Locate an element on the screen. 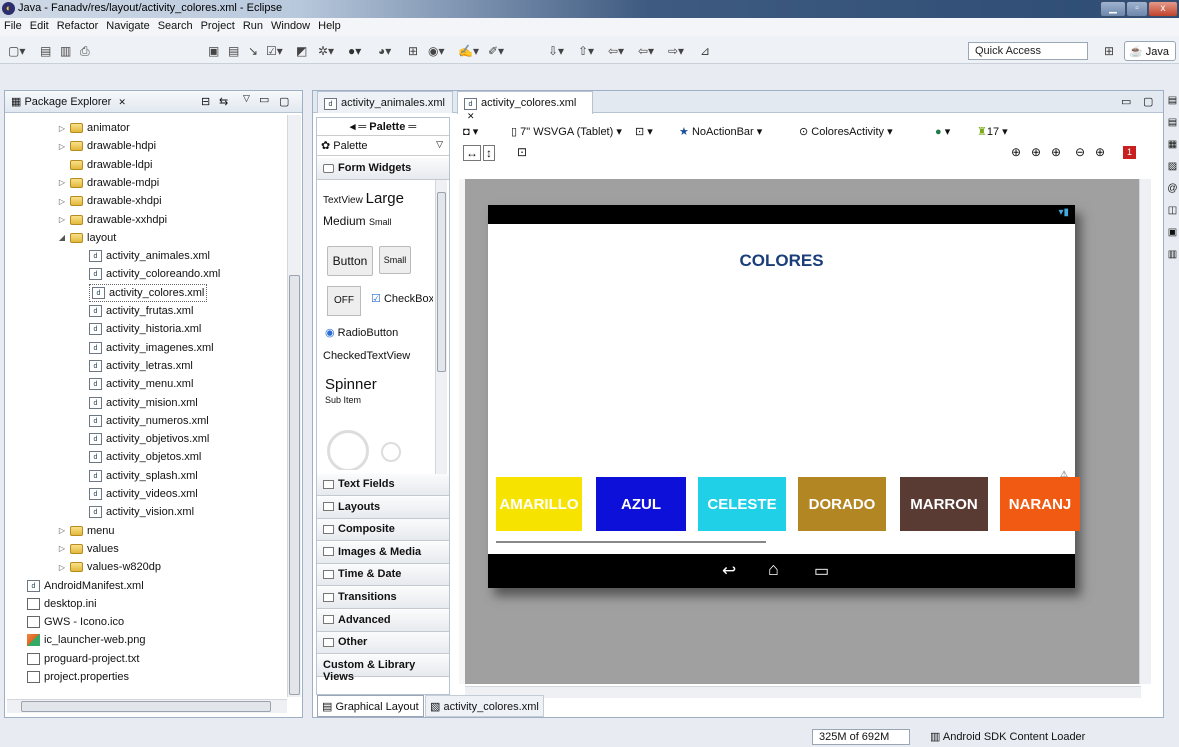  tree-file: desktop.ini is located at coordinates (62, 604).